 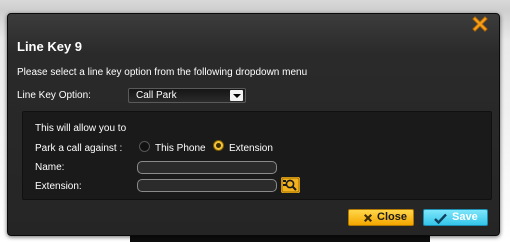 I want to click on extension-label: Extension:, so click(x=58, y=186).